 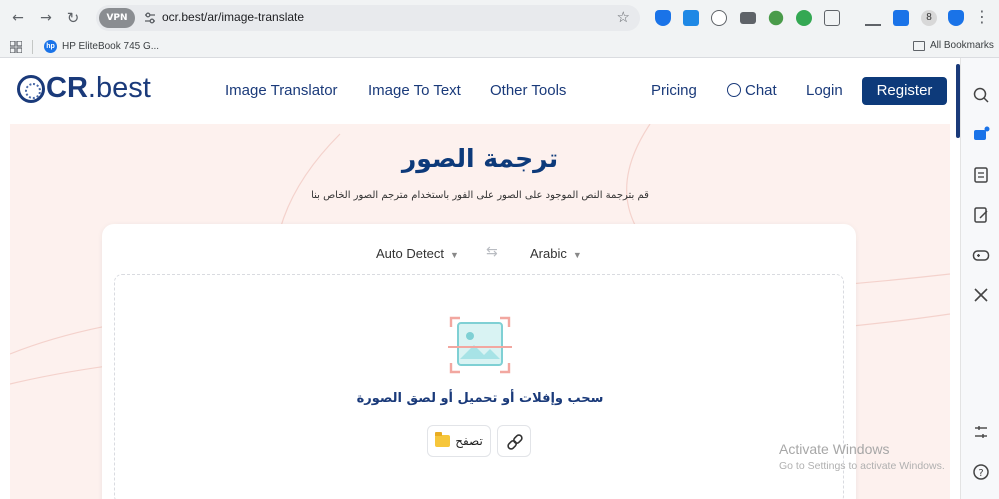 What do you see at coordinates (368, 18) in the screenshot?
I see `address-bar: VPN ocr.best/ar/image-translate ☆` at bounding box center [368, 18].